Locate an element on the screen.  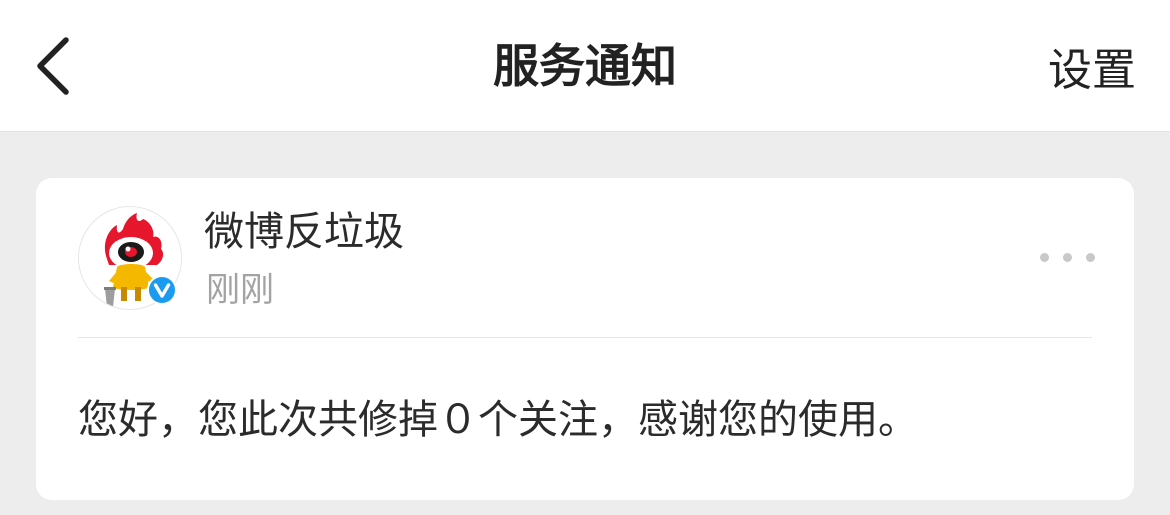
notification-message: 您好，您此次共修掉０个关注，感谢您的使用。 is located at coordinates (498, 420).